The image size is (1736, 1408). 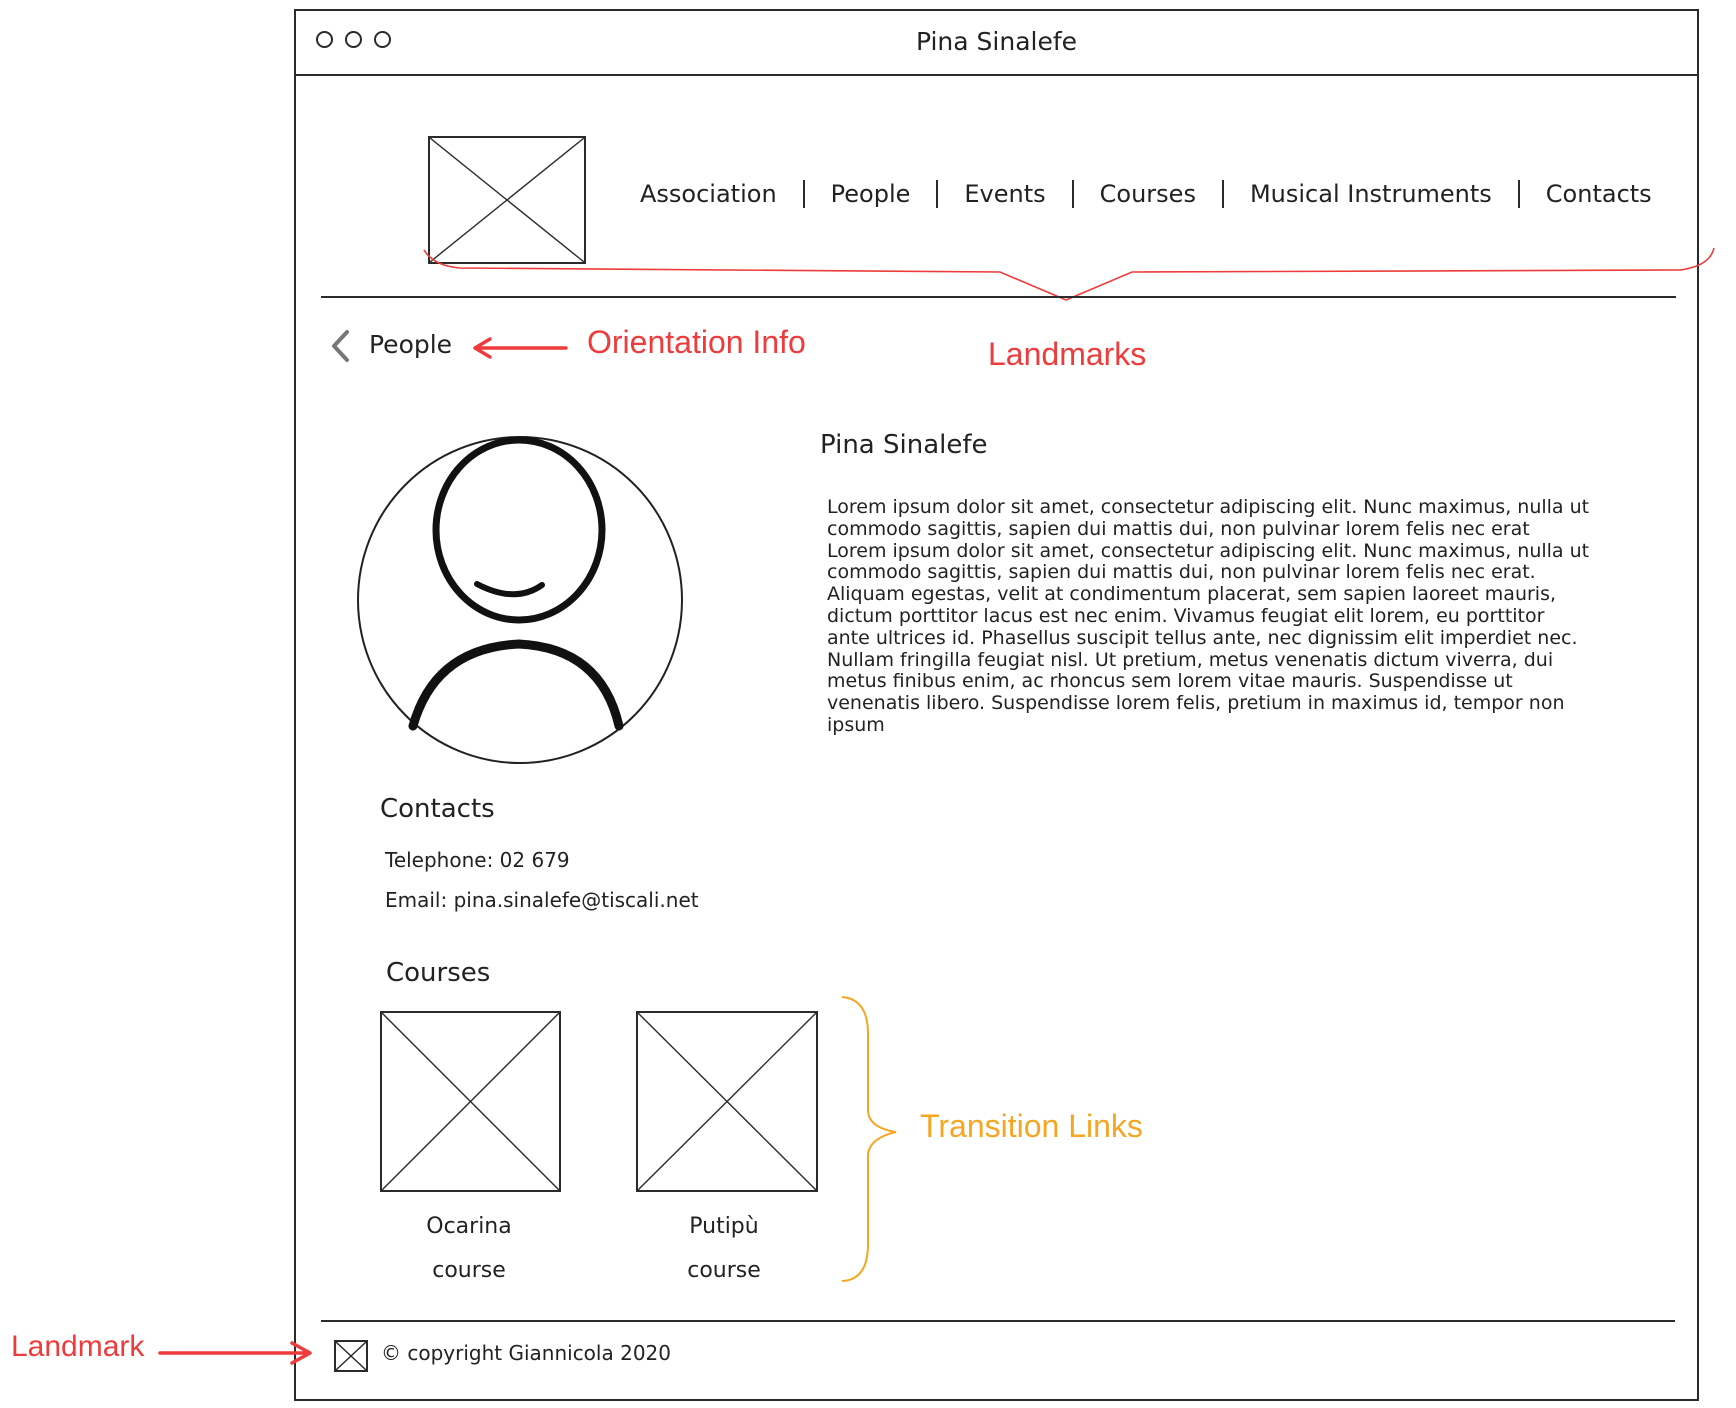 I want to click on course-ocarina-image, so click(x=470, y=1101).